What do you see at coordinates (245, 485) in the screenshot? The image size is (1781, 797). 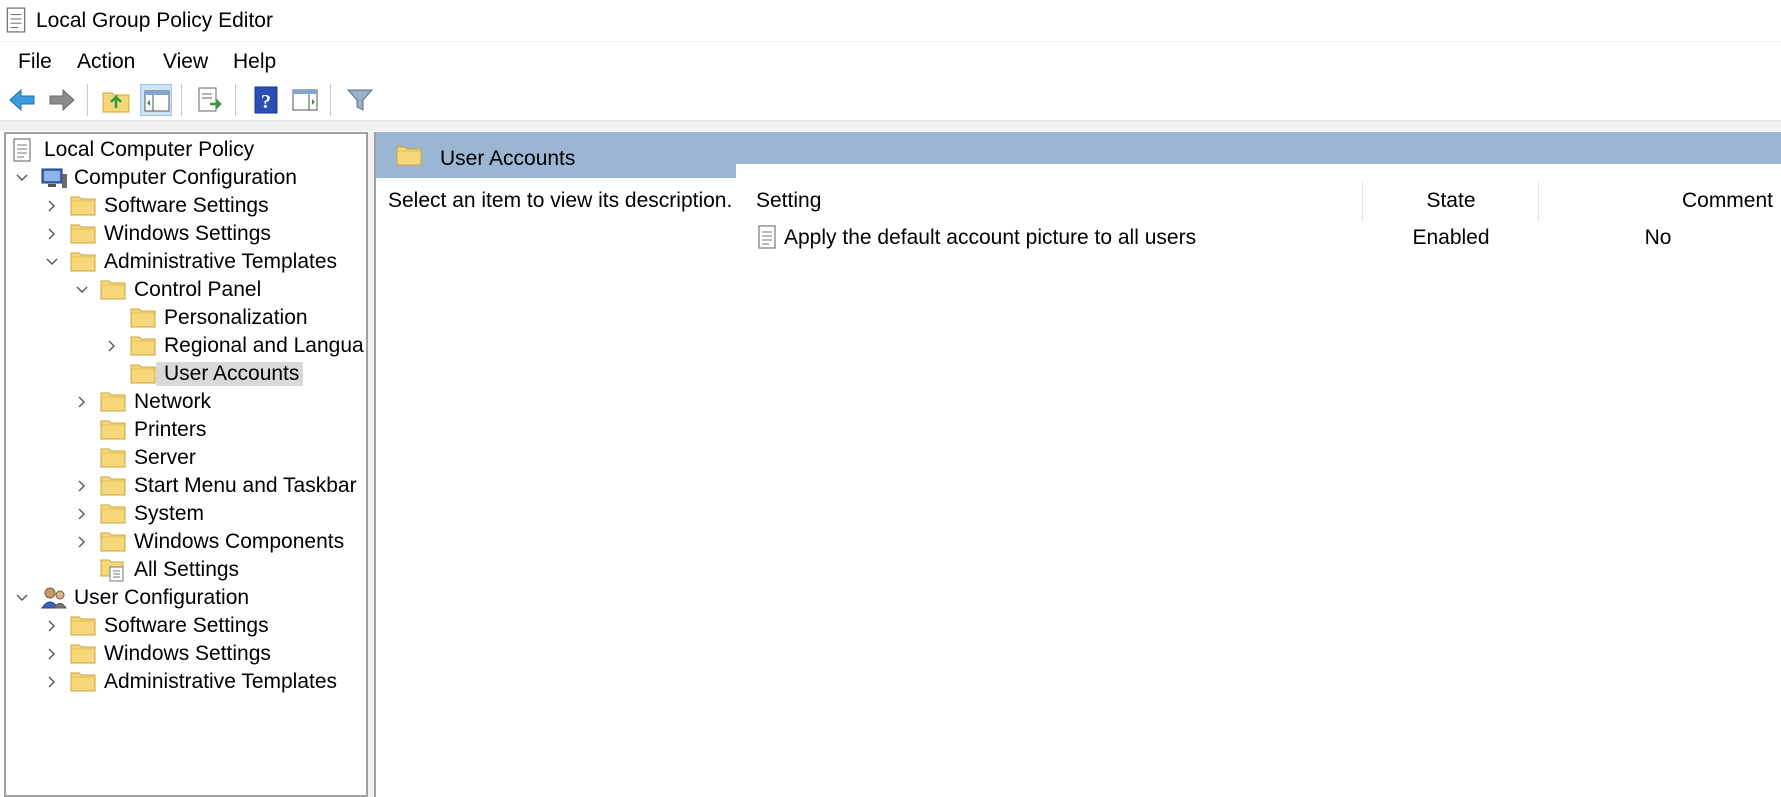 I see `tree-label: Start Menu and Taskbar` at bounding box center [245, 485].